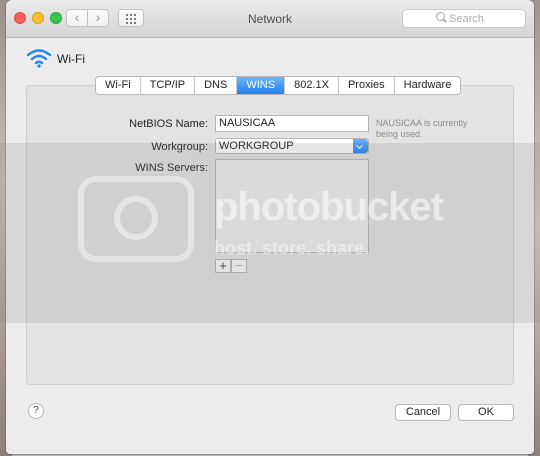  Describe the element at coordinates (118, 85) in the screenshot. I see `tab-wifi: Wi-Fi` at that location.